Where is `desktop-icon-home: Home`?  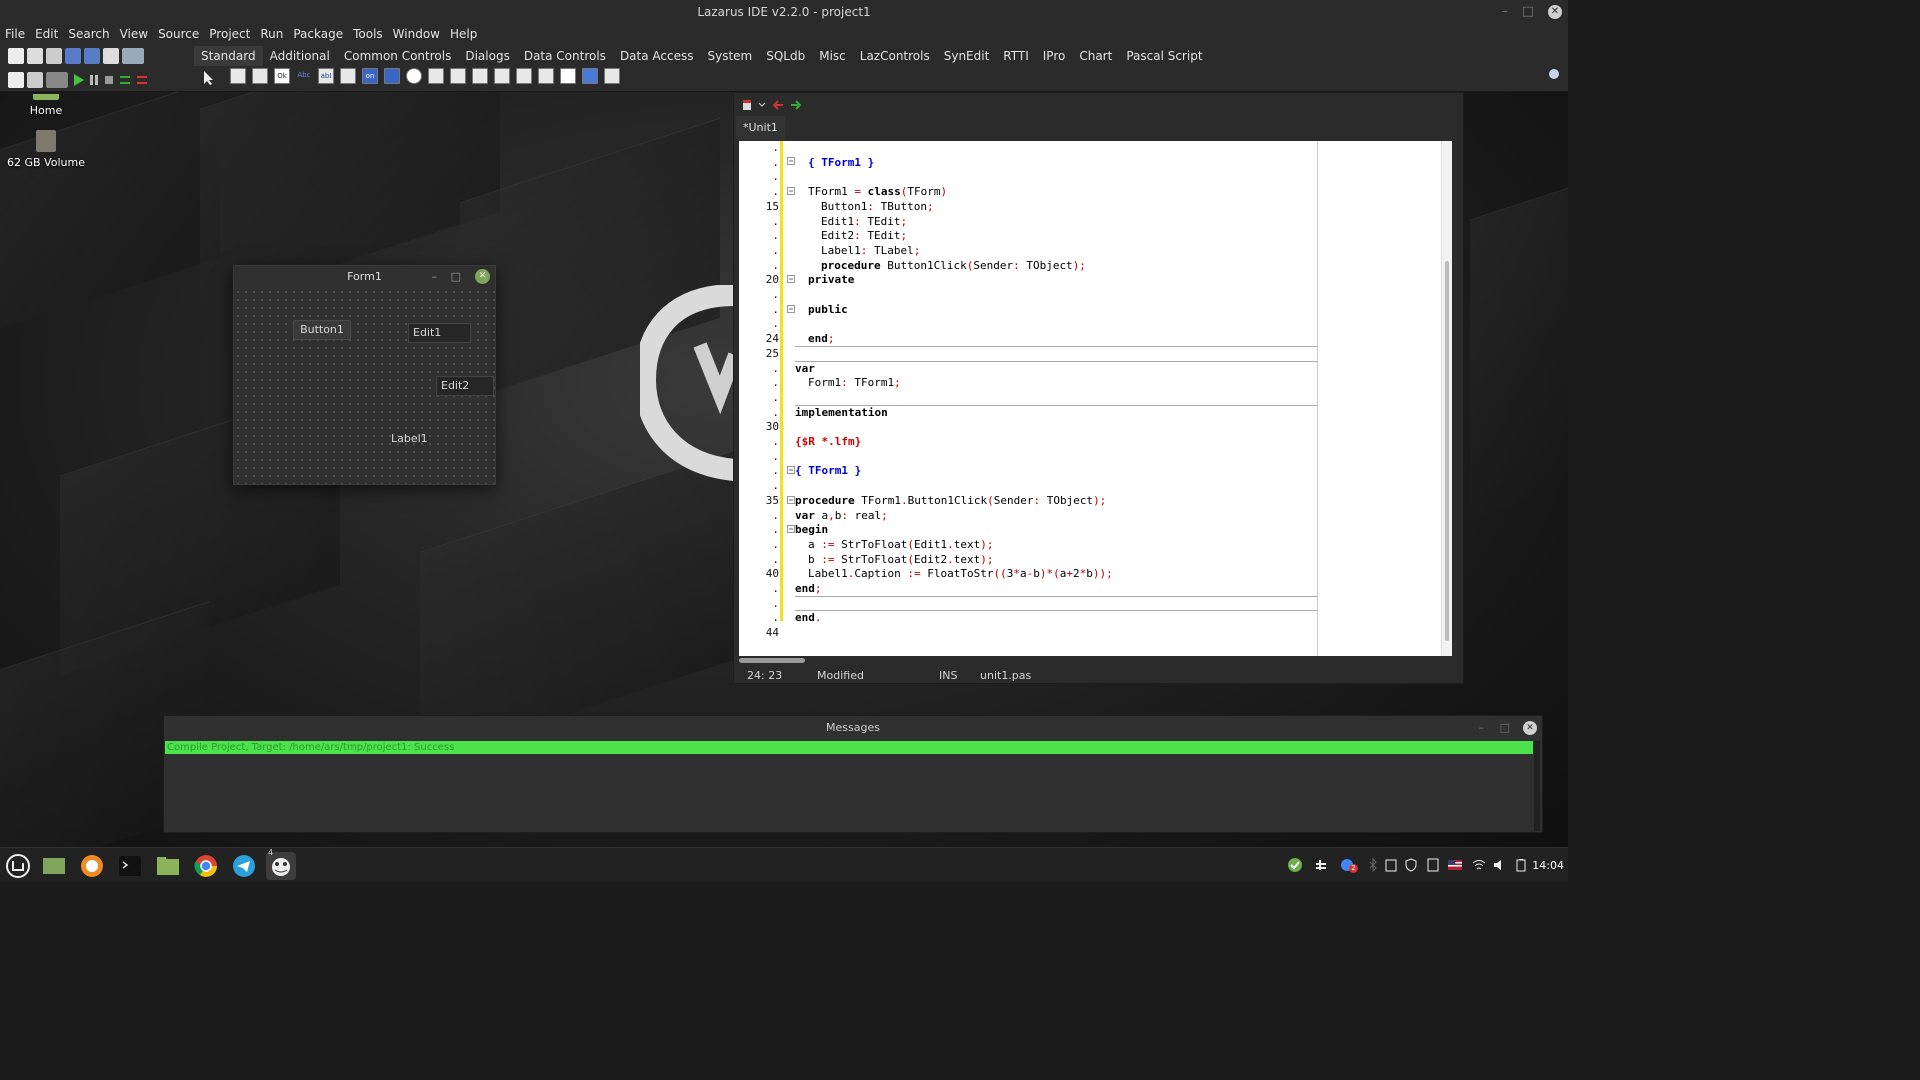 desktop-icon-home: Home is located at coordinates (46, 105).